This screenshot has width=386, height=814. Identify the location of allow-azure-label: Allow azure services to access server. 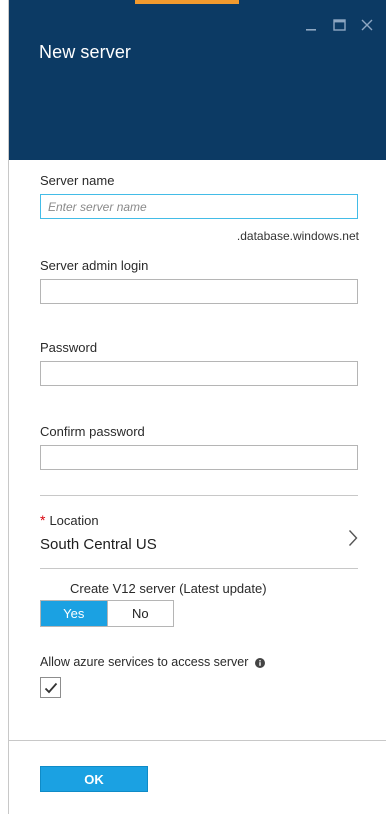
(144, 662).